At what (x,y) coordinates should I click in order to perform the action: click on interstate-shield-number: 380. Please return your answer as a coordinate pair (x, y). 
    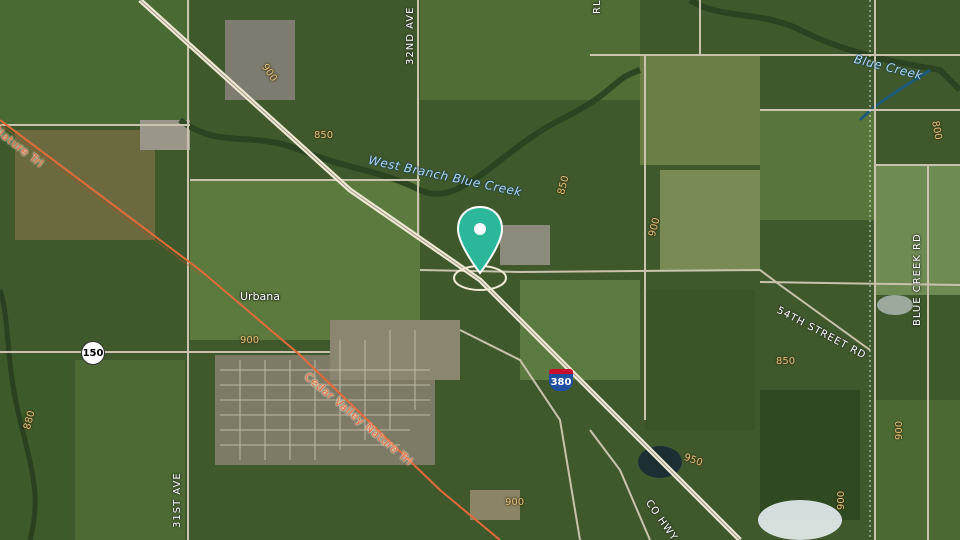
    Looking at the image, I should click on (561, 382).